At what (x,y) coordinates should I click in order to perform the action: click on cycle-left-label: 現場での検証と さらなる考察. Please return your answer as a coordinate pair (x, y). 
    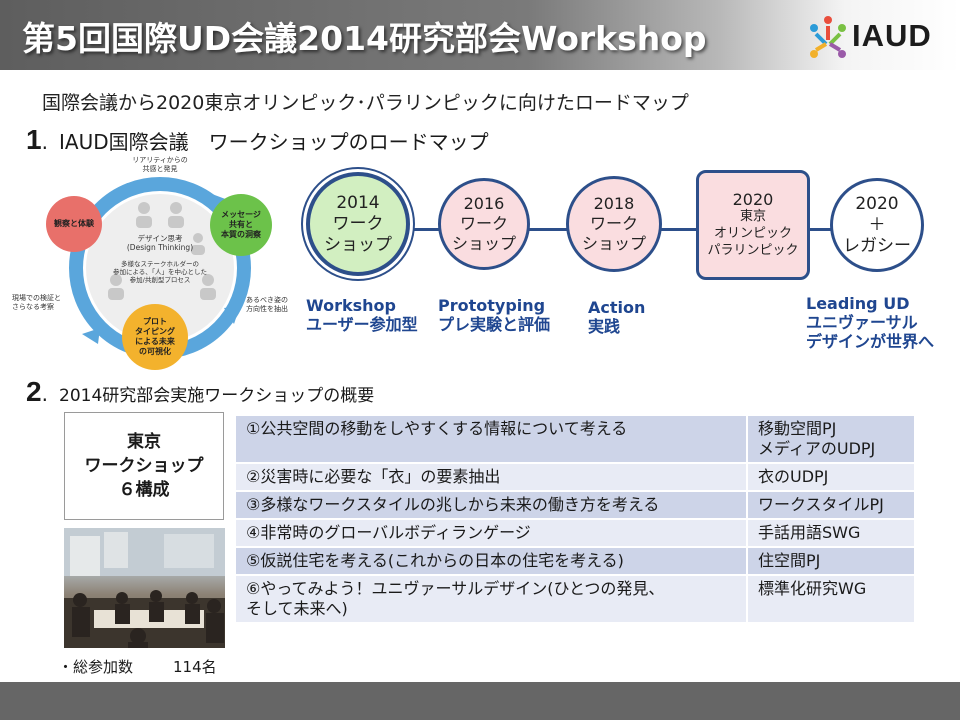
    Looking at the image, I should click on (36, 302).